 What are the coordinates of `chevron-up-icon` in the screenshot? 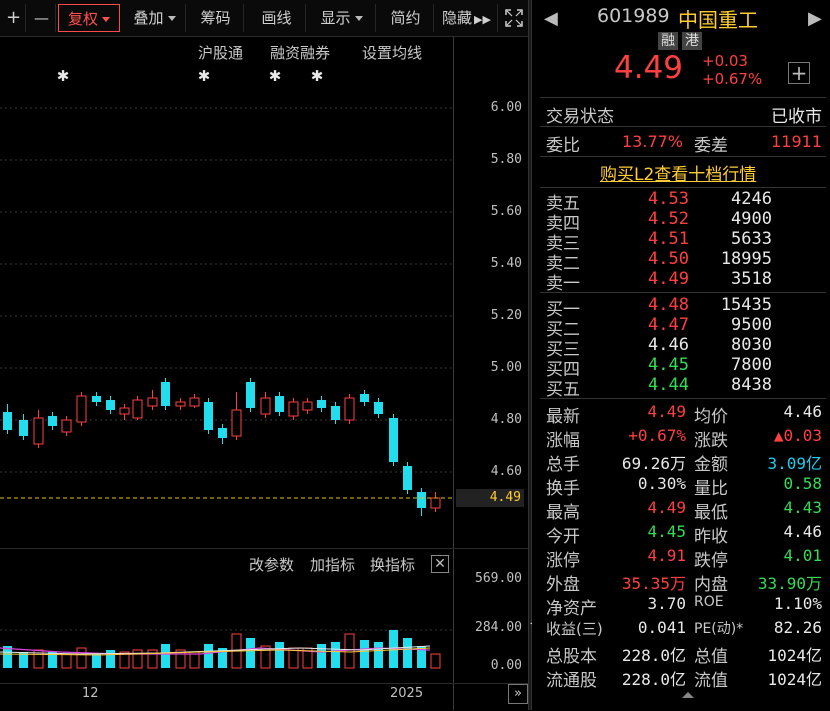 It's located at (688, 695).